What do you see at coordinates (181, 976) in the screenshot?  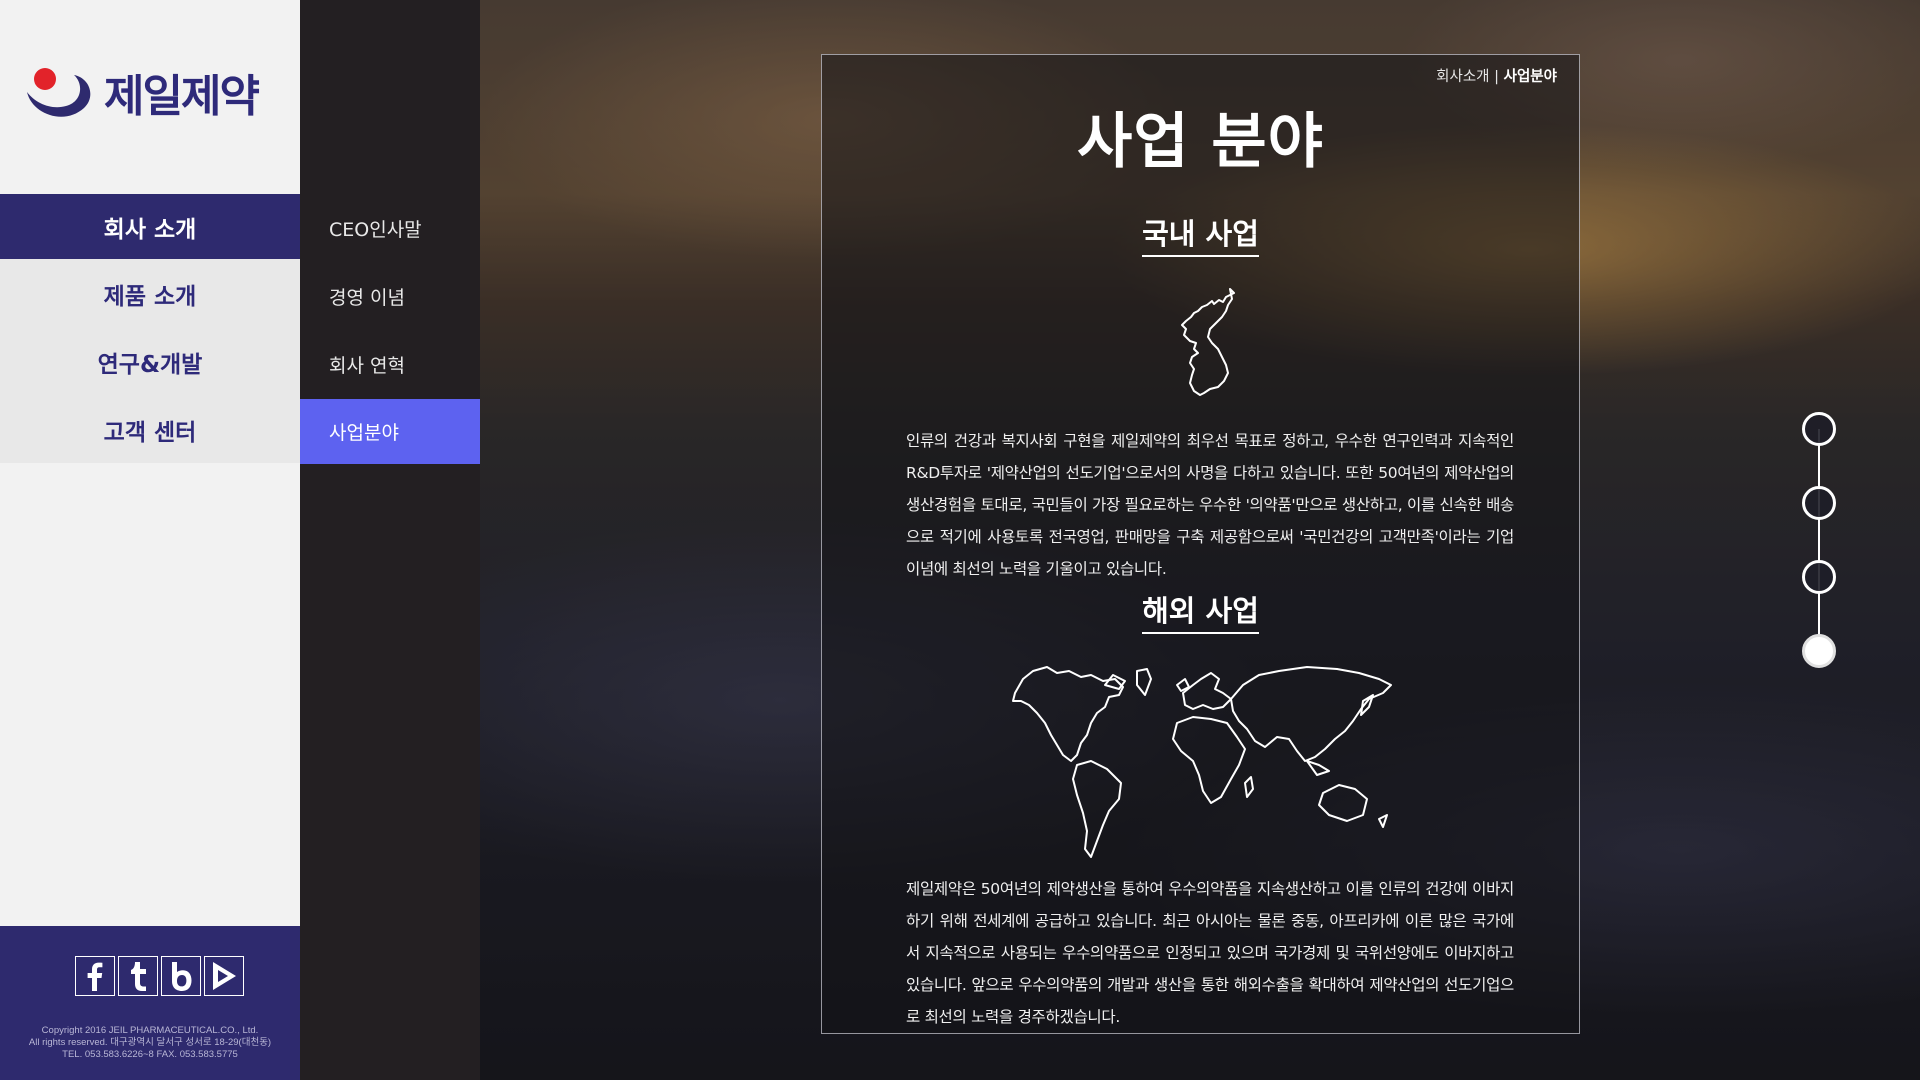 I see `blogger-icon` at bounding box center [181, 976].